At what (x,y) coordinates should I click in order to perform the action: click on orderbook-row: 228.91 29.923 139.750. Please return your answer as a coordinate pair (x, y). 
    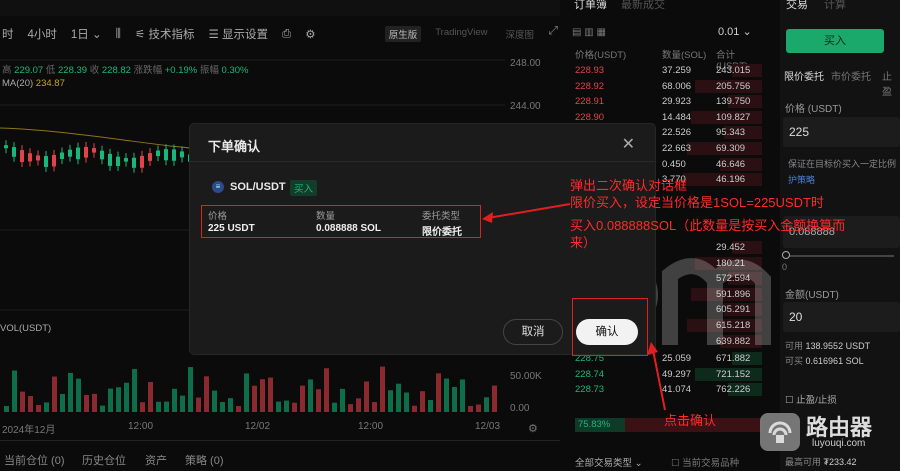
    Looking at the image, I should click on (664, 101).